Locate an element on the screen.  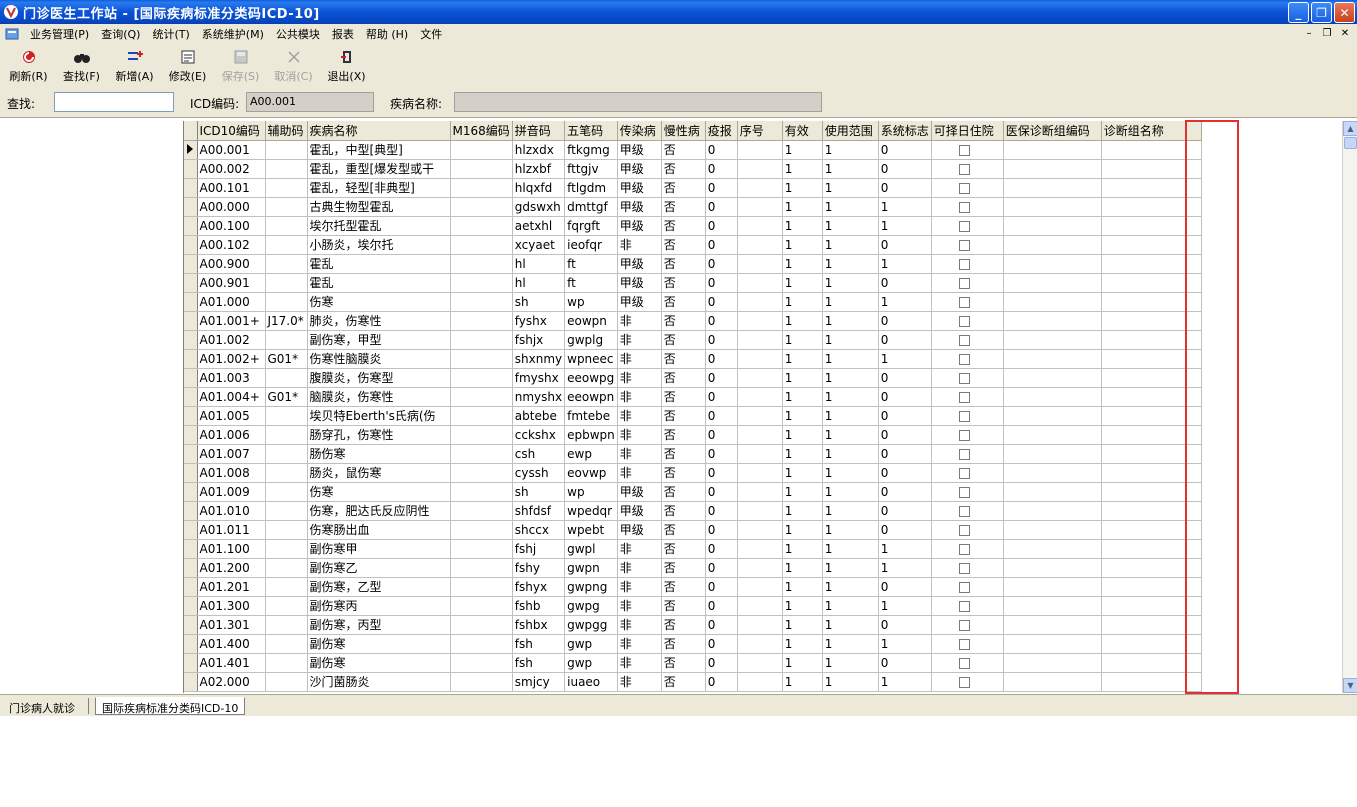
table-cell: fsh is located at coordinates (539, 644).